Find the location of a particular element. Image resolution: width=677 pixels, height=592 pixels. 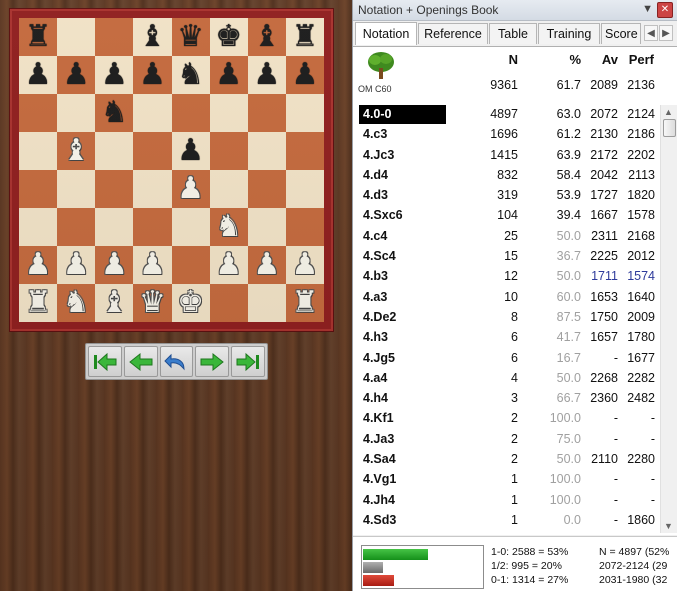

square-g8: ♝ is located at coordinates (266, 37).